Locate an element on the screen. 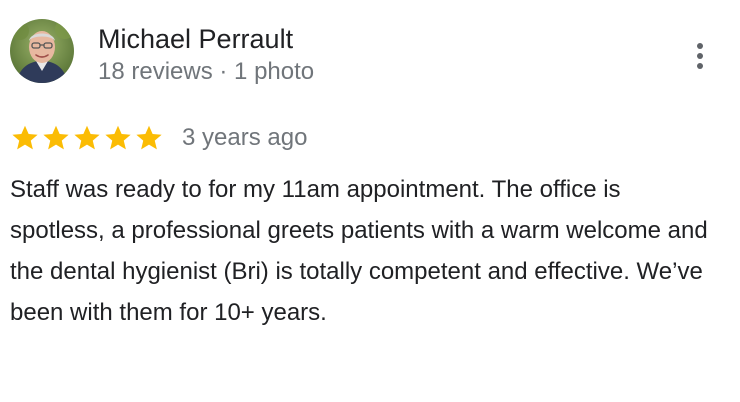 The height and width of the screenshot is (402, 740). reviewer-name: Michael Perrault is located at coordinates (195, 39).